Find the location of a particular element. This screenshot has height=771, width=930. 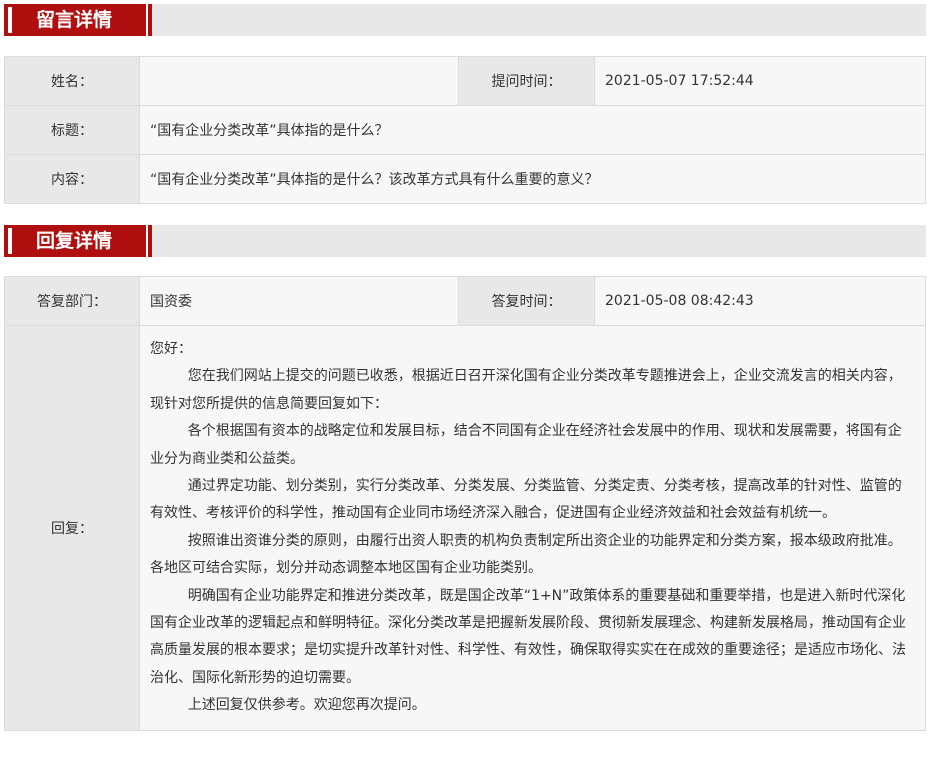

name-row: 姓名： 提问时间： 2021-05-07 17:52:44 is located at coordinates (465, 81).